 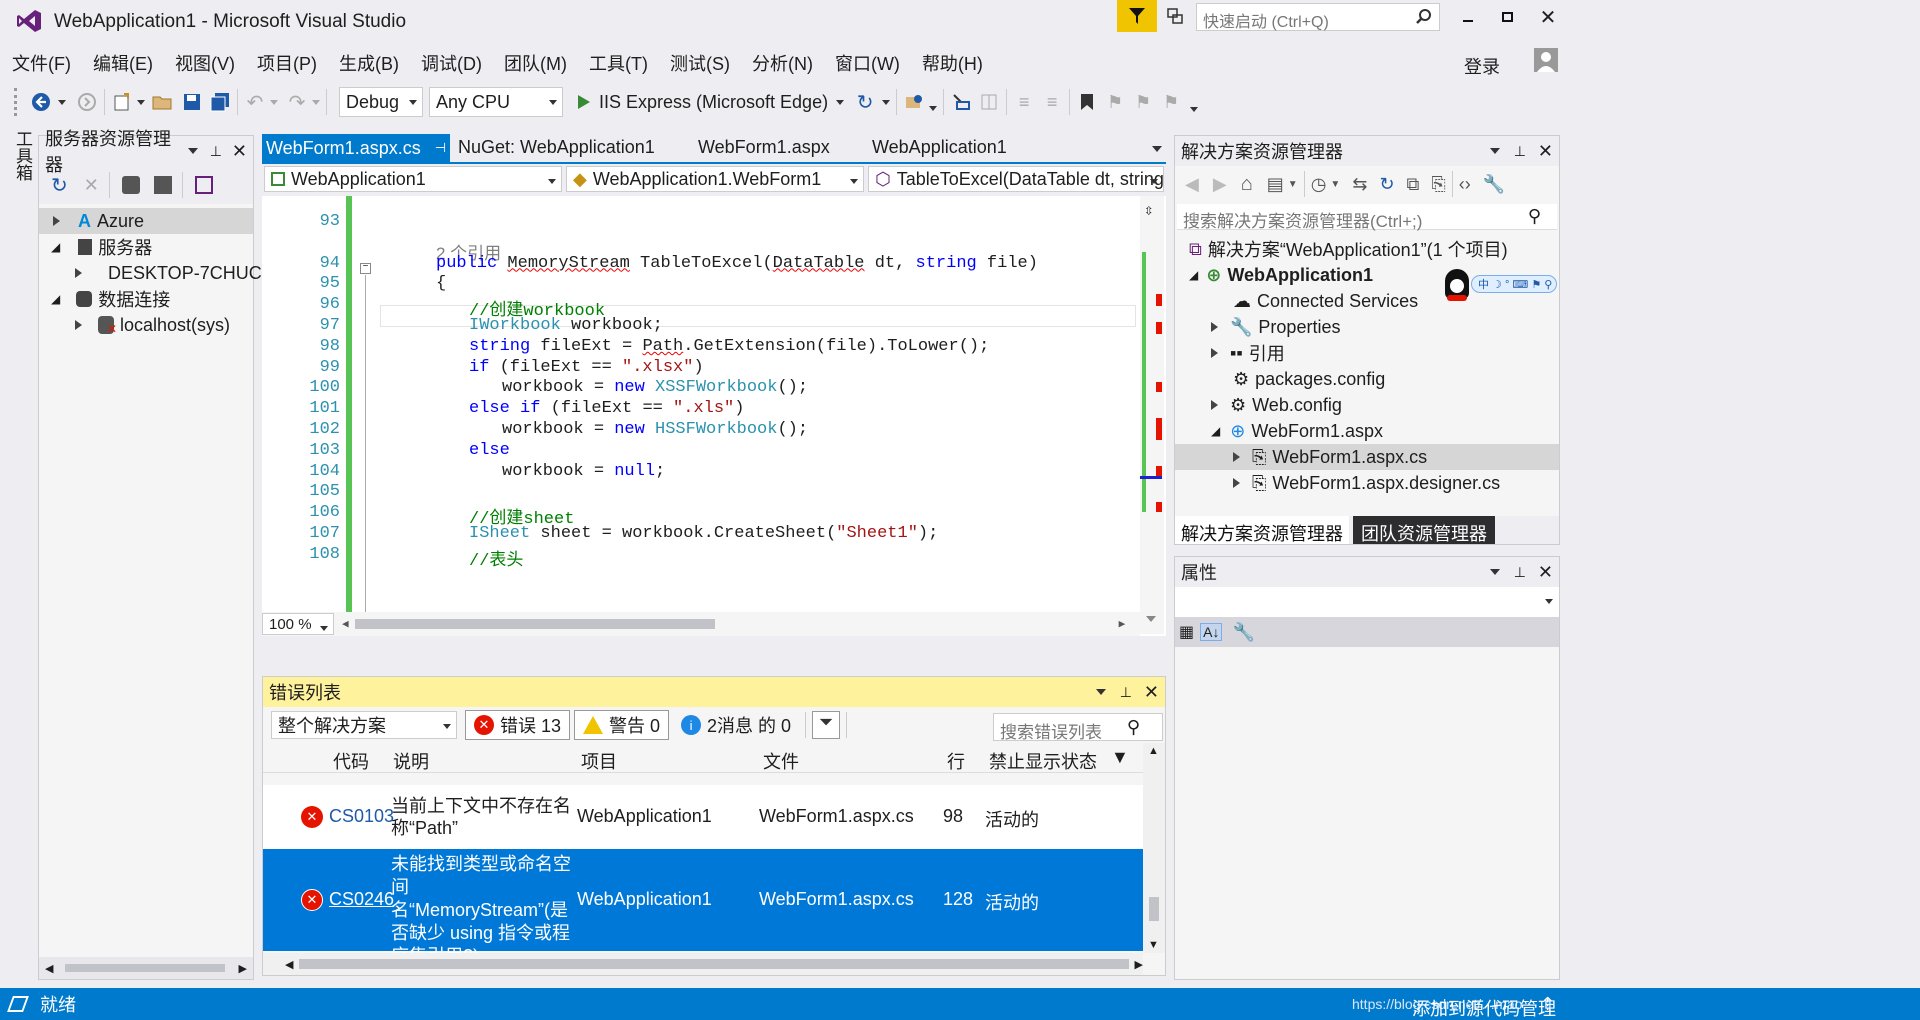 I want to click on member-nav-select: ⬡TableToExcel(DataTable dt, string file), so click(x=1016, y=179).